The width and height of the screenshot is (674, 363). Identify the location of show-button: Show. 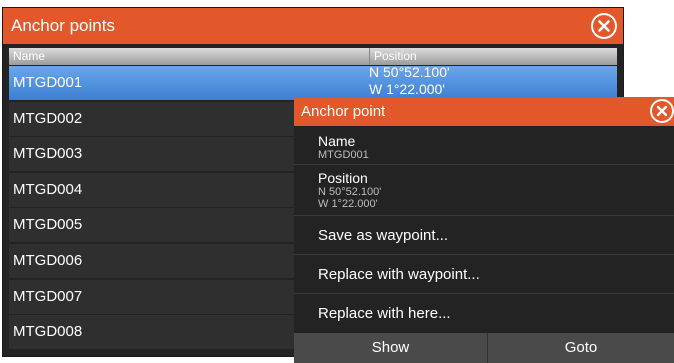
(391, 348).